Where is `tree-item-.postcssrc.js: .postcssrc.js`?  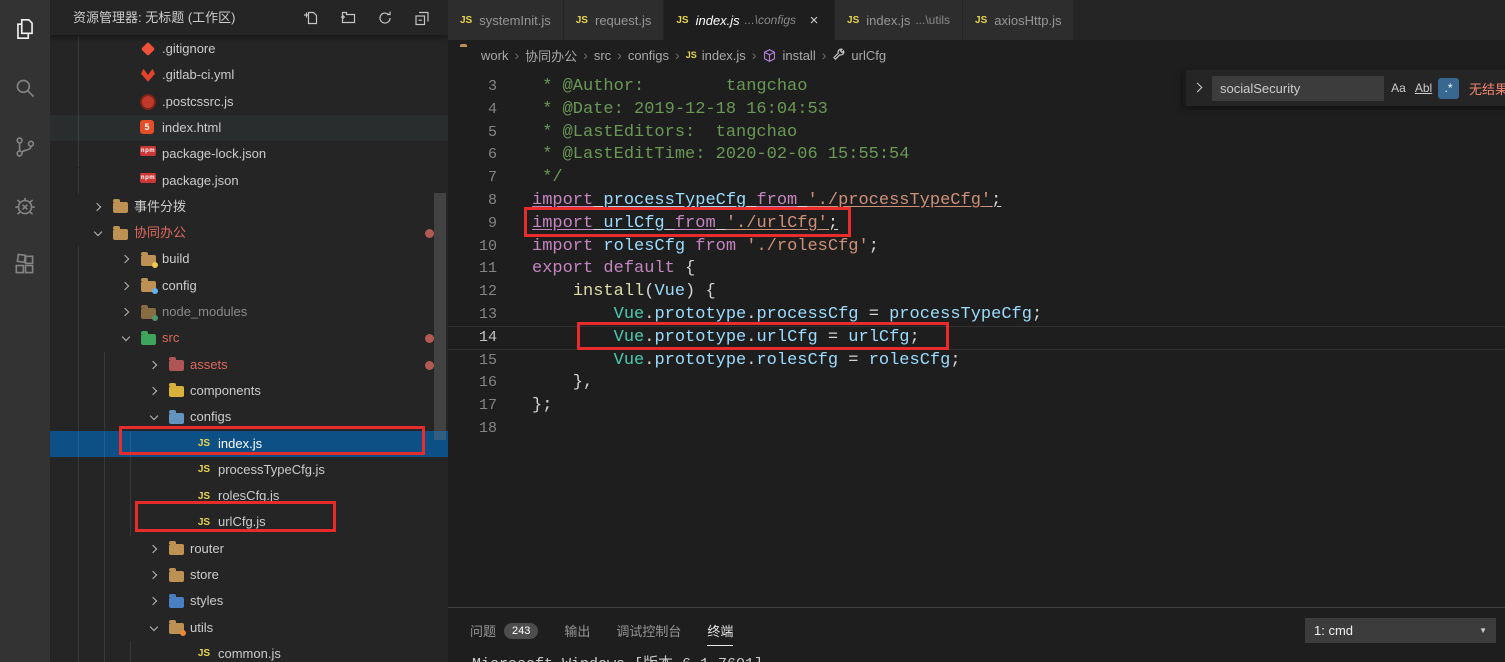
tree-item-.postcssrc.js: .postcssrc.js is located at coordinates (249, 101).